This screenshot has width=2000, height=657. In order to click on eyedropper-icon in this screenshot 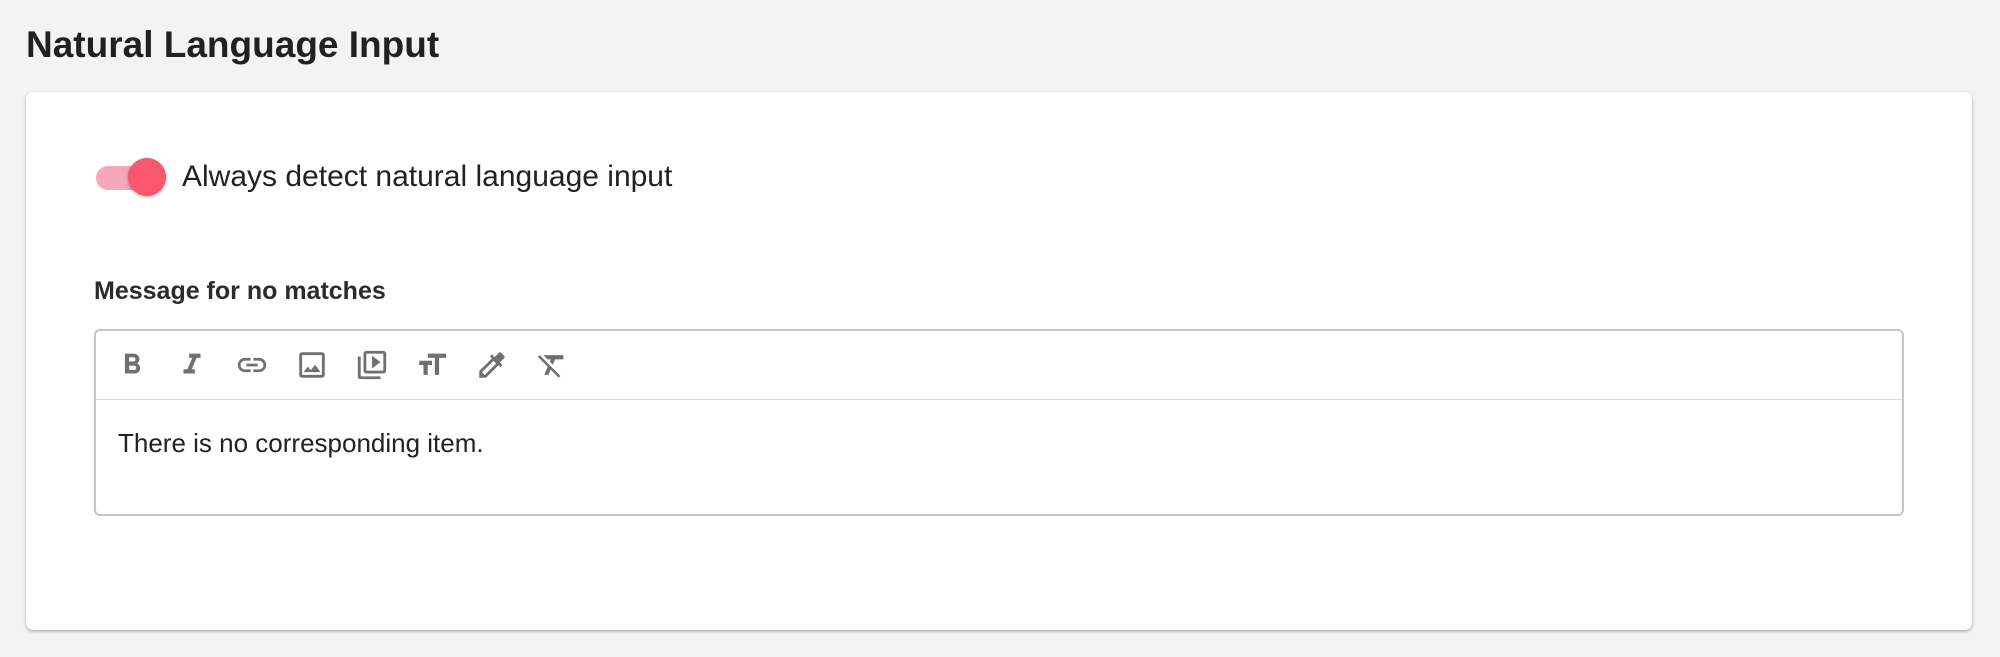, I will do `click(492, 365)`.